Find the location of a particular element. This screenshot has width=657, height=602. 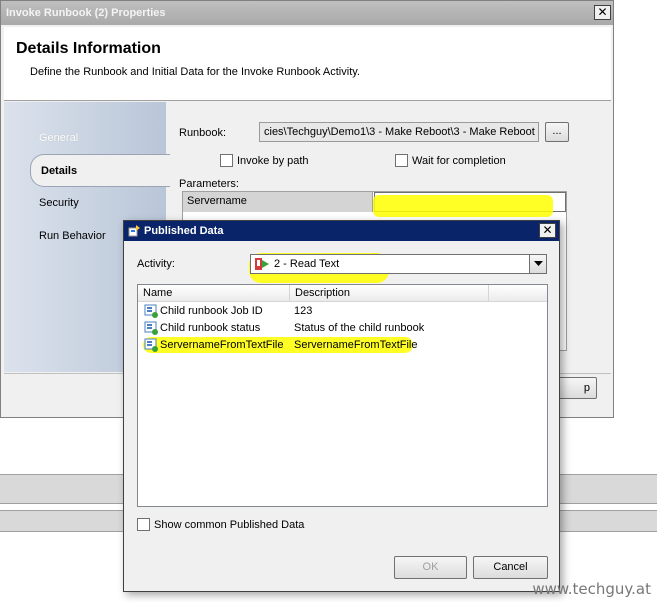

cancel-button: Cancel is located at coordinates (510, 567).